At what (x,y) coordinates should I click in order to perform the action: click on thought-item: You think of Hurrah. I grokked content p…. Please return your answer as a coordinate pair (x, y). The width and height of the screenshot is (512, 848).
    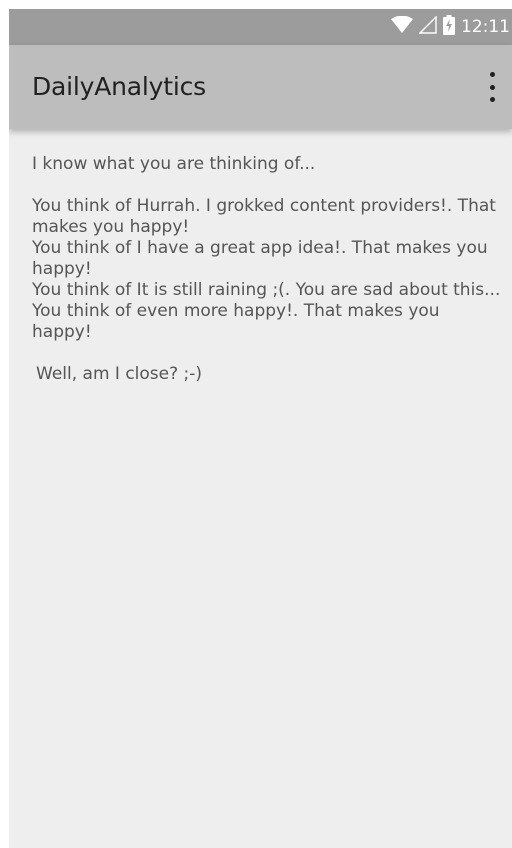
    Looking at the image, I should click on (264, 216).